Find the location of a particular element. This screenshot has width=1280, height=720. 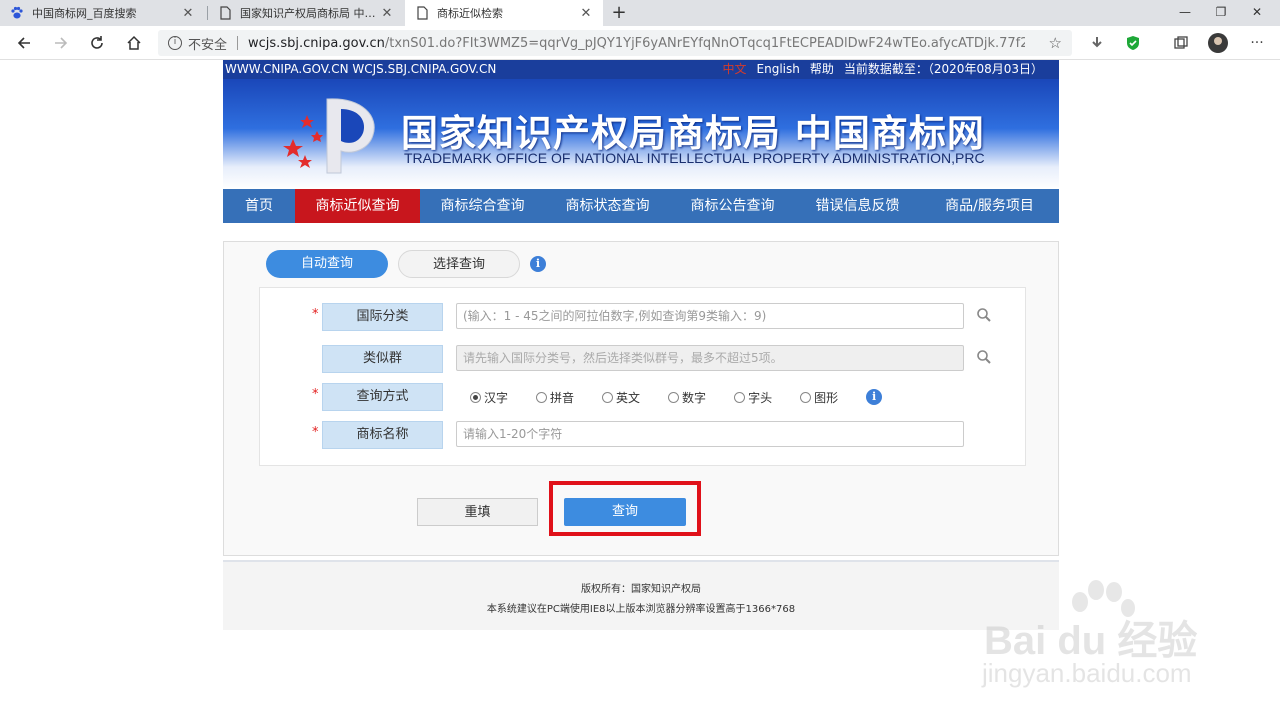

query-method-options: 汉字 拼音 英文 数字 字头 图形 i is located at coordinates (676, 397).